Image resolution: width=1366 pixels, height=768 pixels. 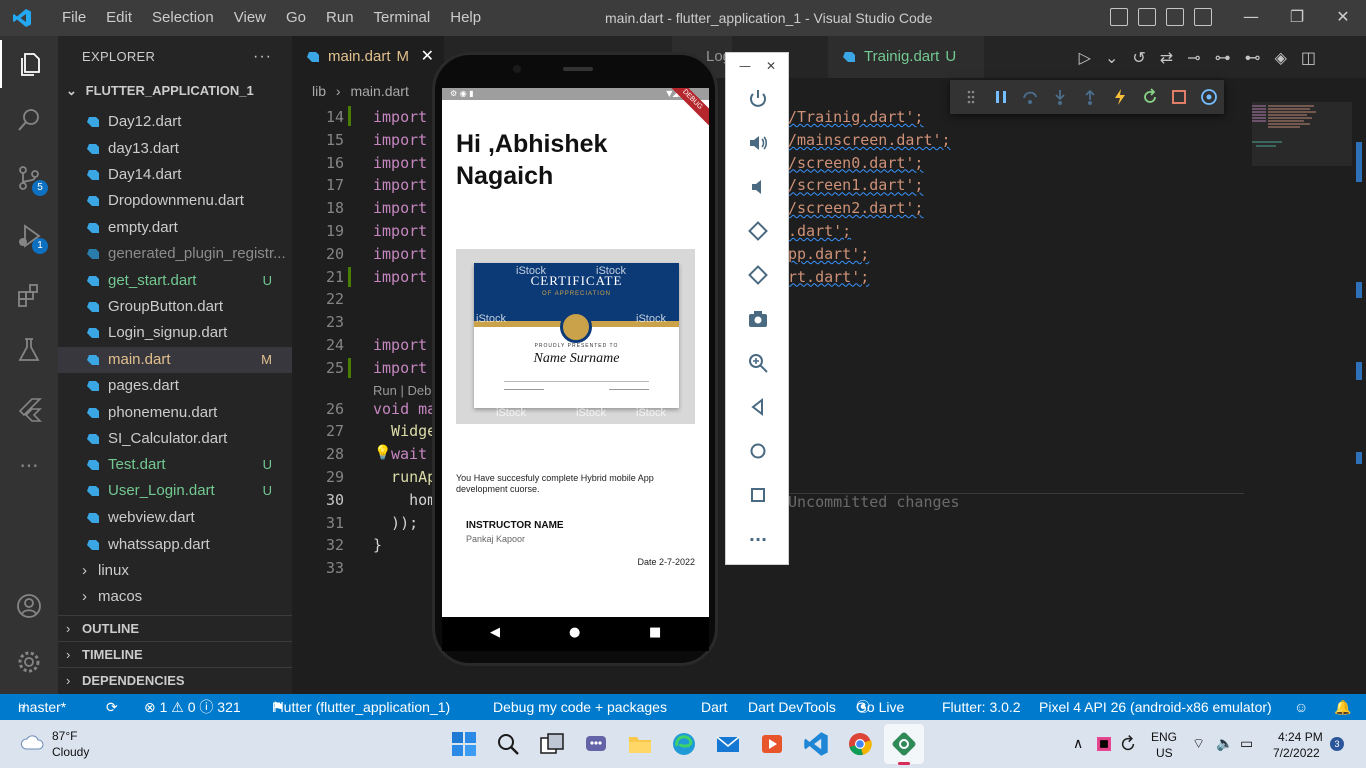 What do you see at coordinates (404, 477) in the screenshot?
I see `code-line: runAp` at bounding box center [404, 477].